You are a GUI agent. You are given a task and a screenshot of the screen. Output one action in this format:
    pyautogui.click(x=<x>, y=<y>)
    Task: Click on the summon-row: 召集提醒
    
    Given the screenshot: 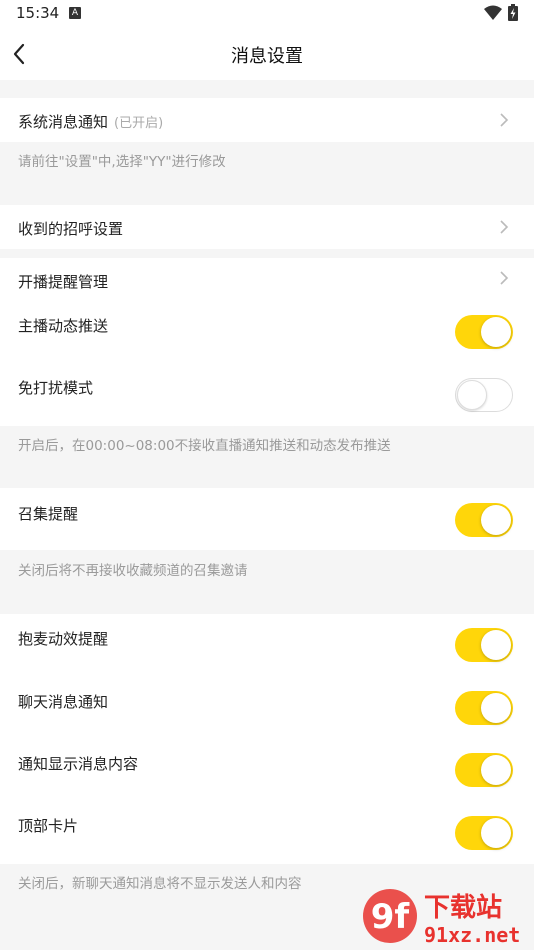 What is the action you would take?
    pyautogui.click(x=267, y=519)
    